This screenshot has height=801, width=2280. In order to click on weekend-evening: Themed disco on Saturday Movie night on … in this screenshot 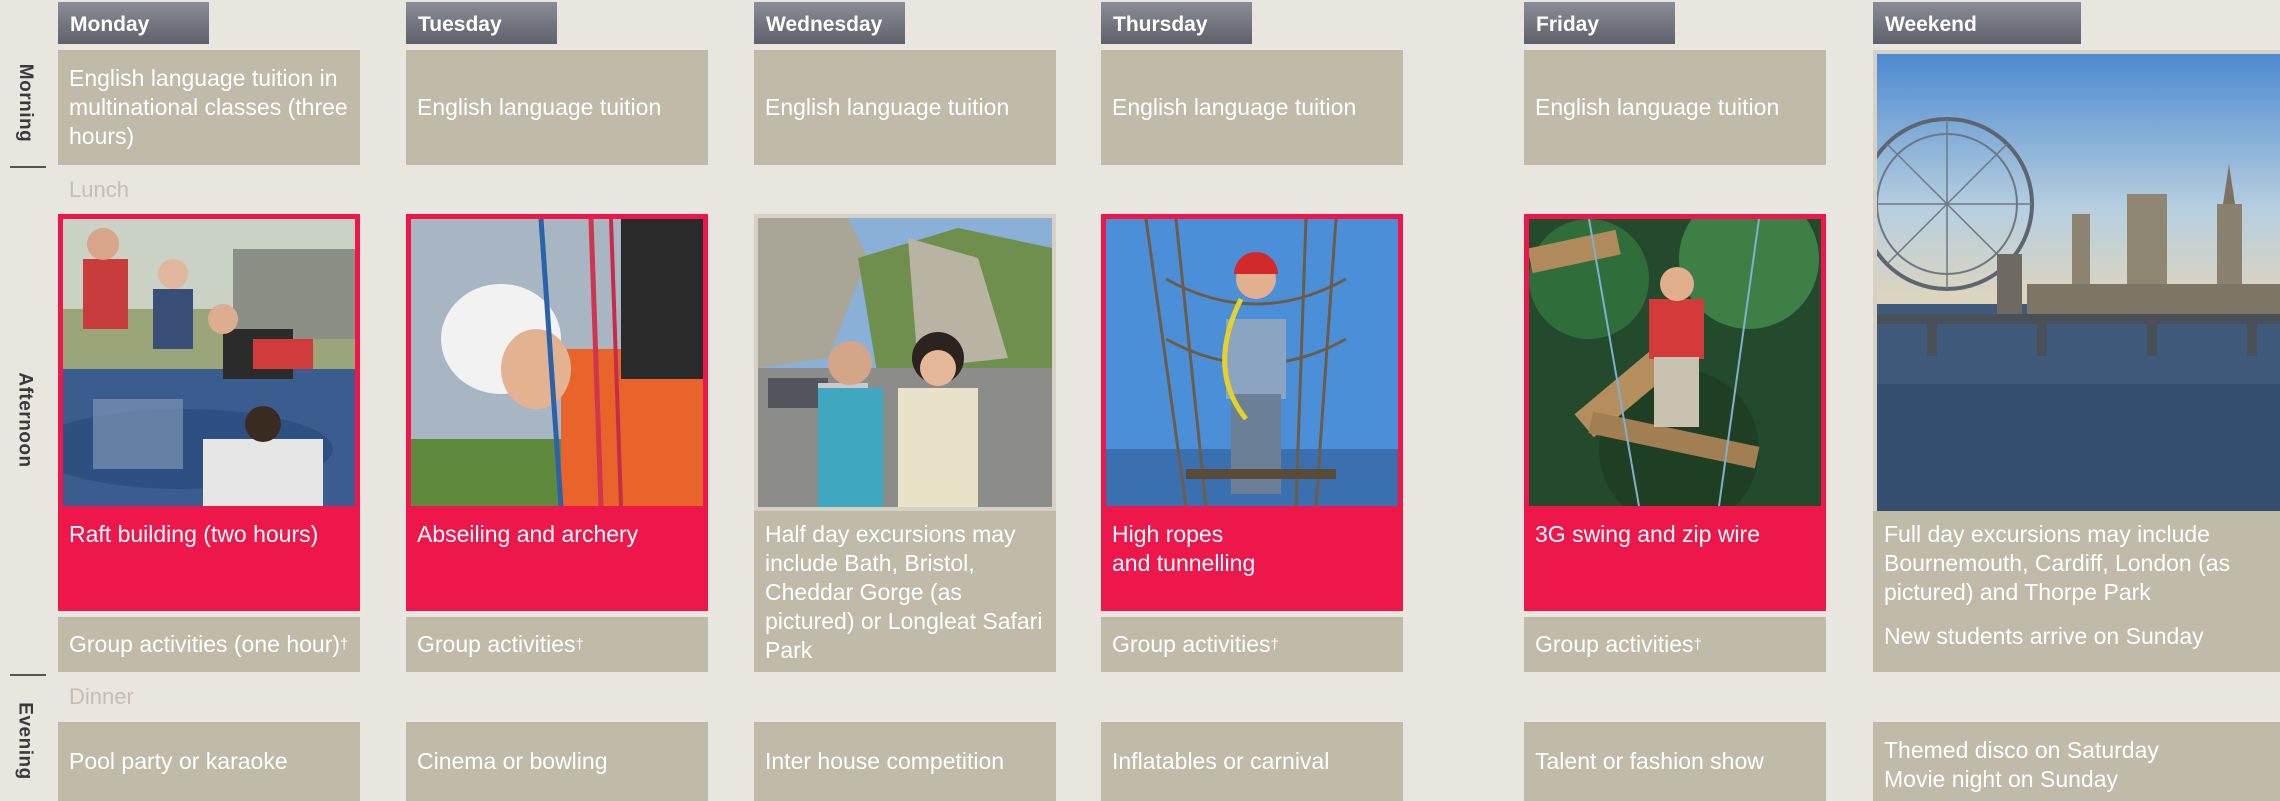, I will do `click(2076, 761)`.